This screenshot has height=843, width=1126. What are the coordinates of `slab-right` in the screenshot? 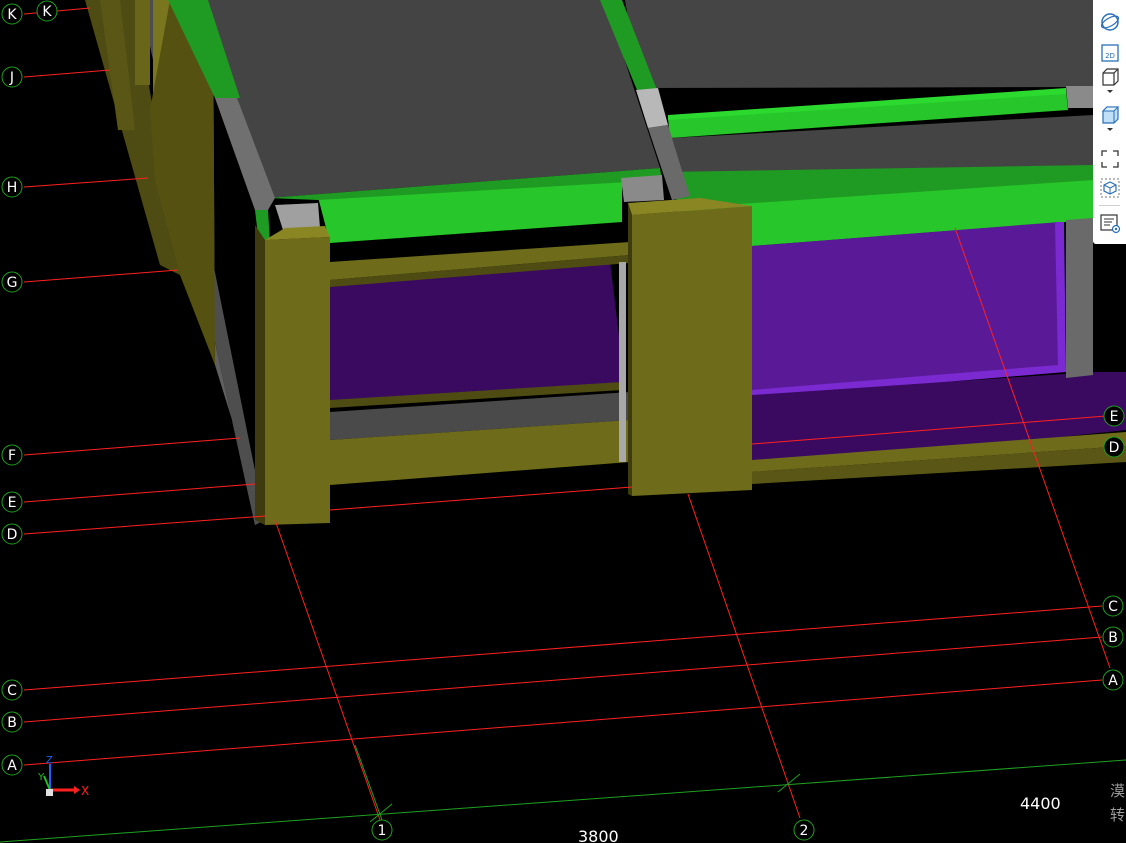 It's located at (859, 44).